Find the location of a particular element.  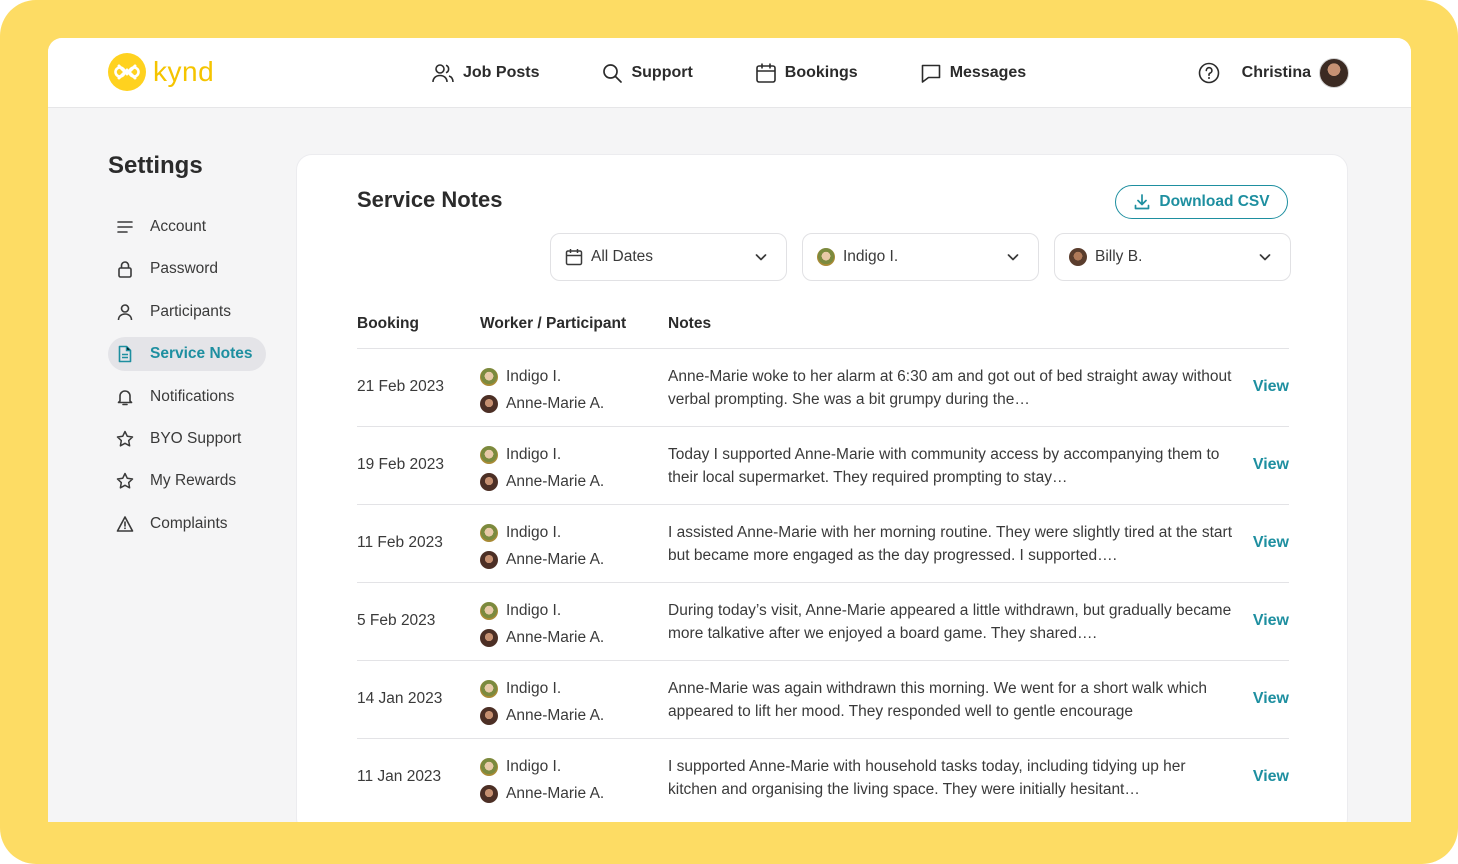

warning-icon is located at coordinates (125, 524).